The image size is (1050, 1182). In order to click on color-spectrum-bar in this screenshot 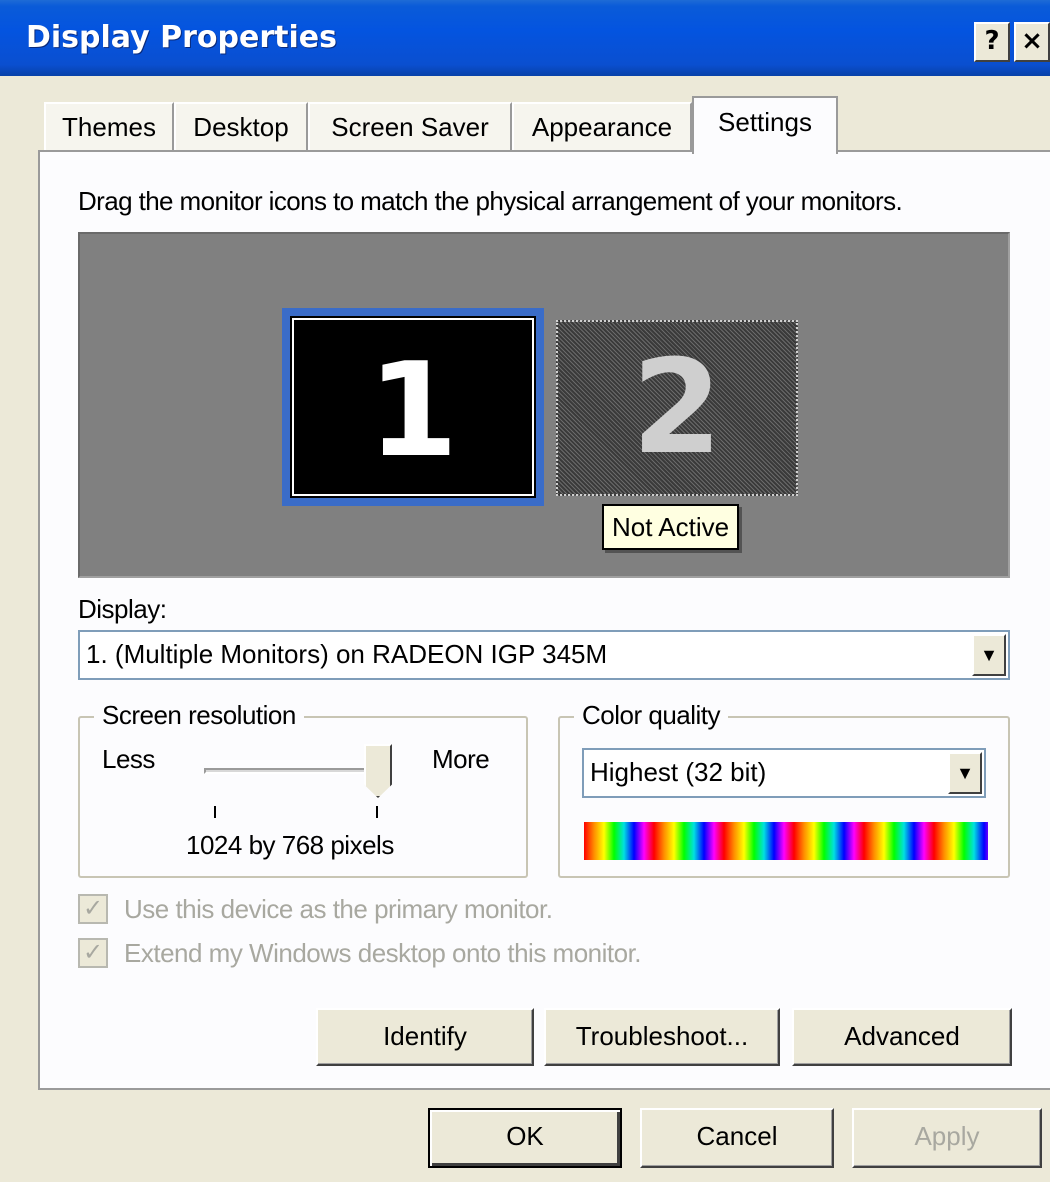, I will do `click(786, 841)`.